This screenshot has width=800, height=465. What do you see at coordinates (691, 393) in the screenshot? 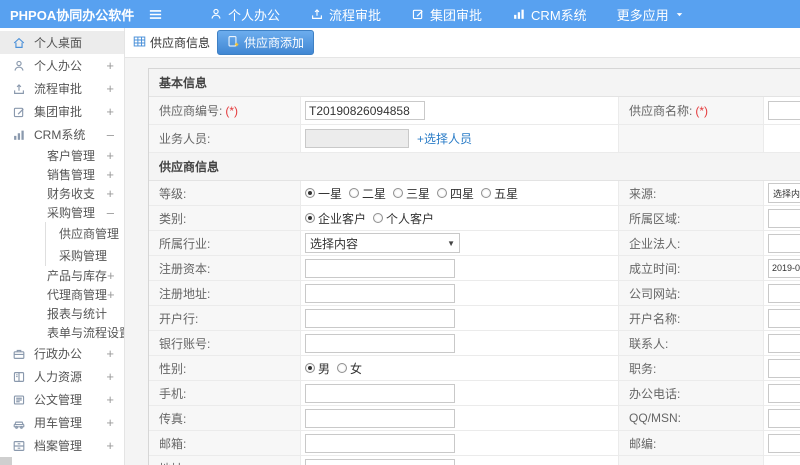
I see `office-phone-label: 办公电话:` at bounding box center [691, 393].